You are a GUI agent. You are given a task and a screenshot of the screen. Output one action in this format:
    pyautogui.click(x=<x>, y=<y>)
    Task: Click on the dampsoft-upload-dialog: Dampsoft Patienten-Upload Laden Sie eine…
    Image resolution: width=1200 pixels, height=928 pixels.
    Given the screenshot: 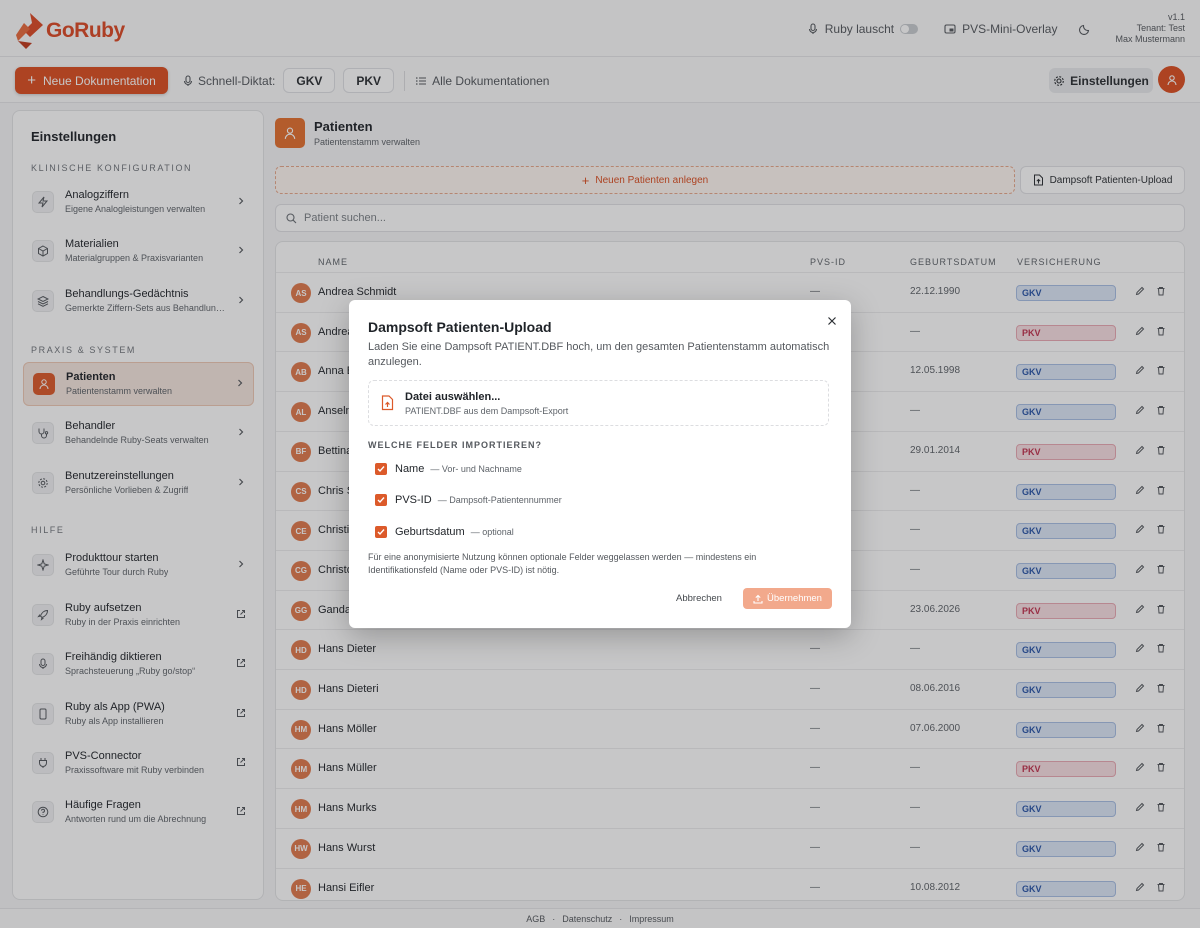 What is the action you would take?
    pyautogui.click(x=600, y=464)
    